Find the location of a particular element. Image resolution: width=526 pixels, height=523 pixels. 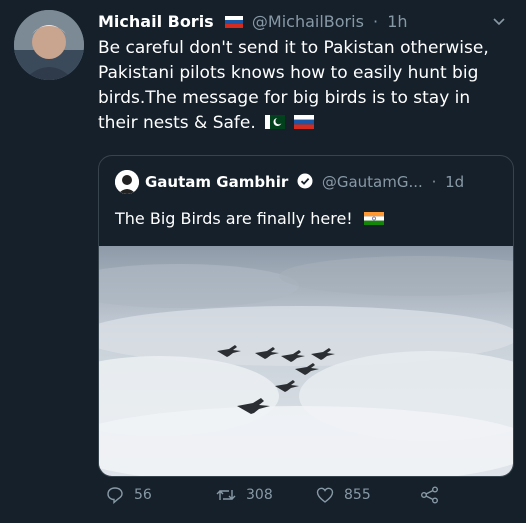

tweet-actions: 56 308 855 is located at coordinates (305, 498).